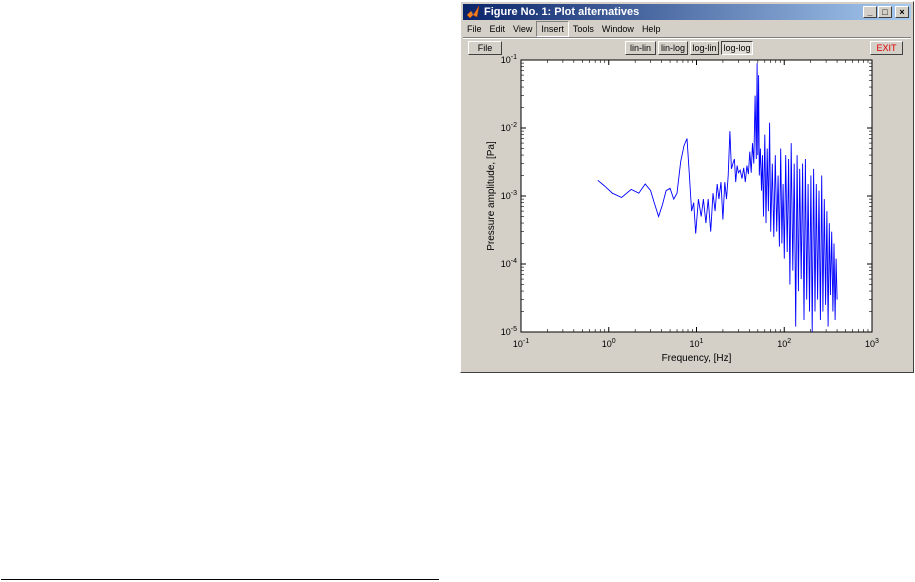 The width and height of the screenshot is (915, 582). Describe the element at coordinates (509, 331) in the screenshot. I see `y-tick-label: 10-5` at that location.